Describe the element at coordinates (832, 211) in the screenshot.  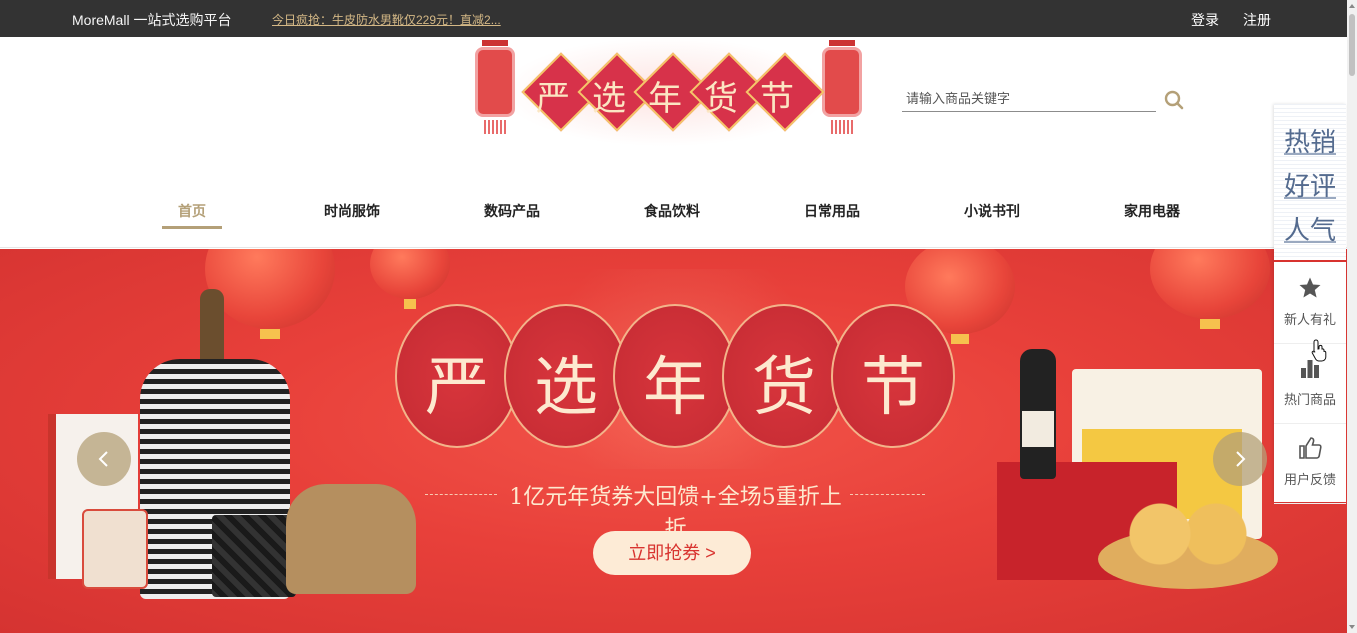
I see `nav-item-daily: 日常用品` at that location.